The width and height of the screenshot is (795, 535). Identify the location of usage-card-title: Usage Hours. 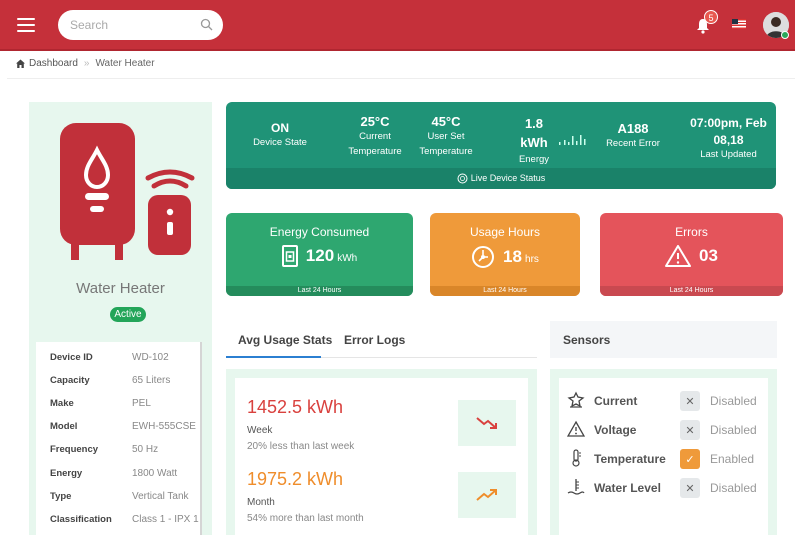
(505, 232).